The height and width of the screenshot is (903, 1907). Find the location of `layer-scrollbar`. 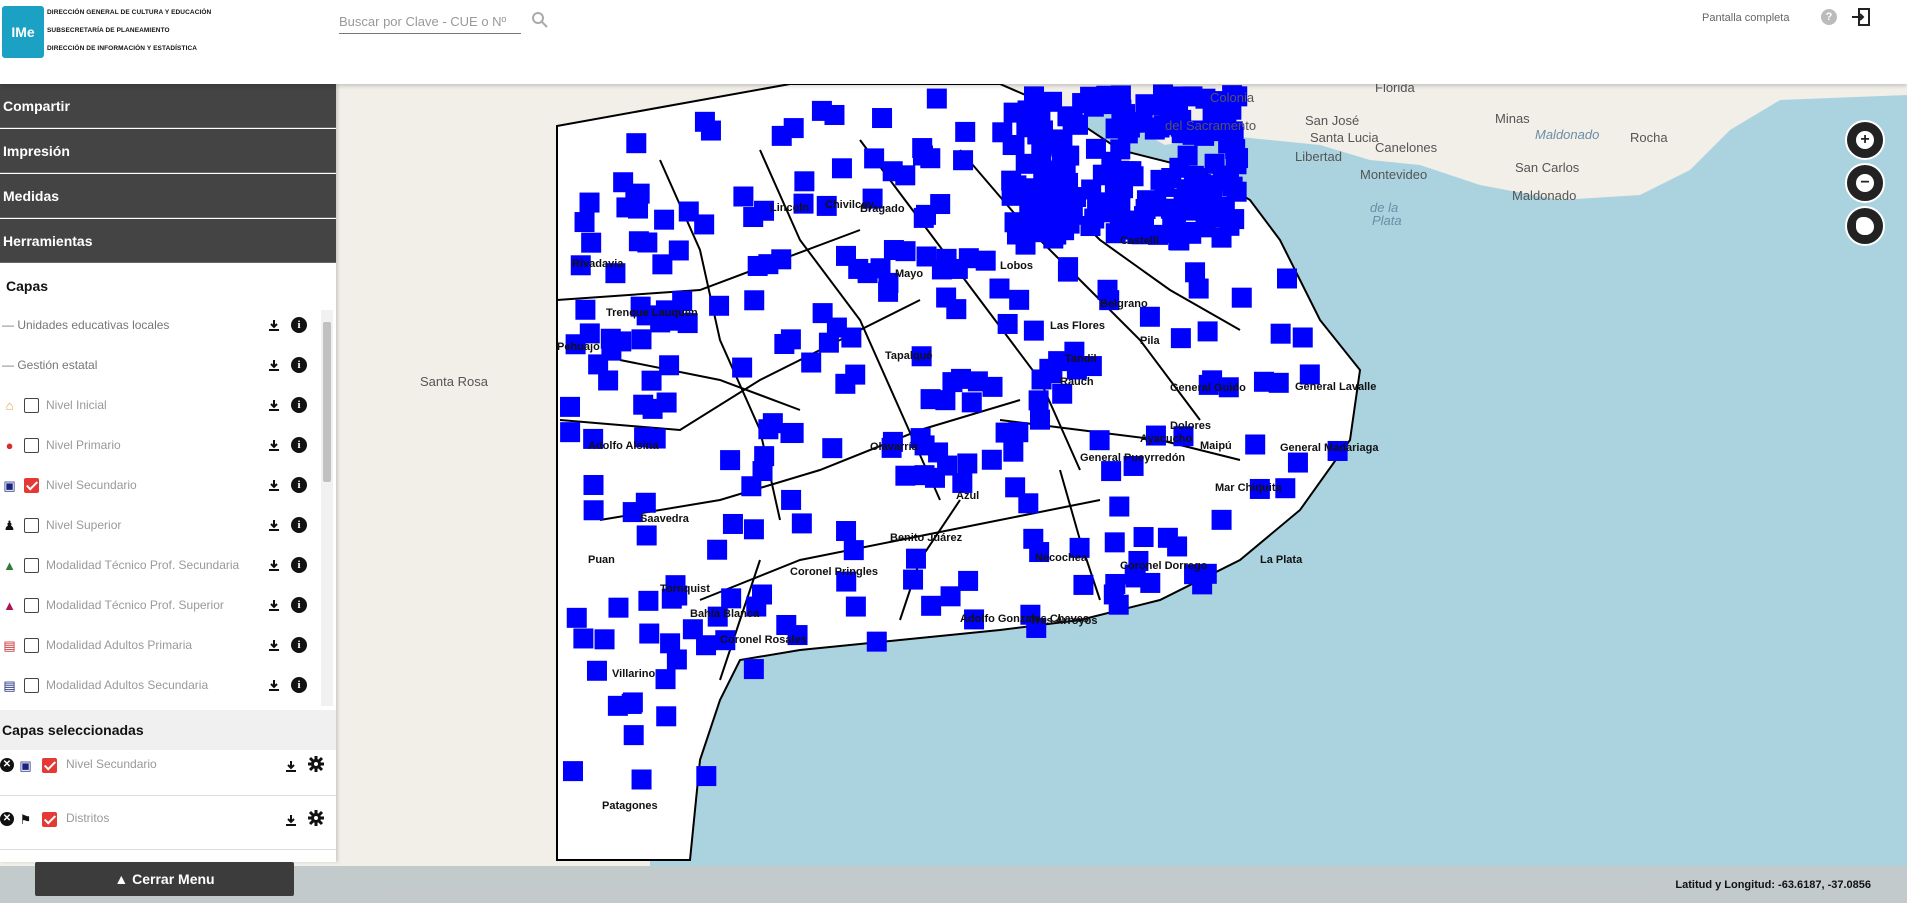

layer-scrollbar is located at coordinates (327, 508).